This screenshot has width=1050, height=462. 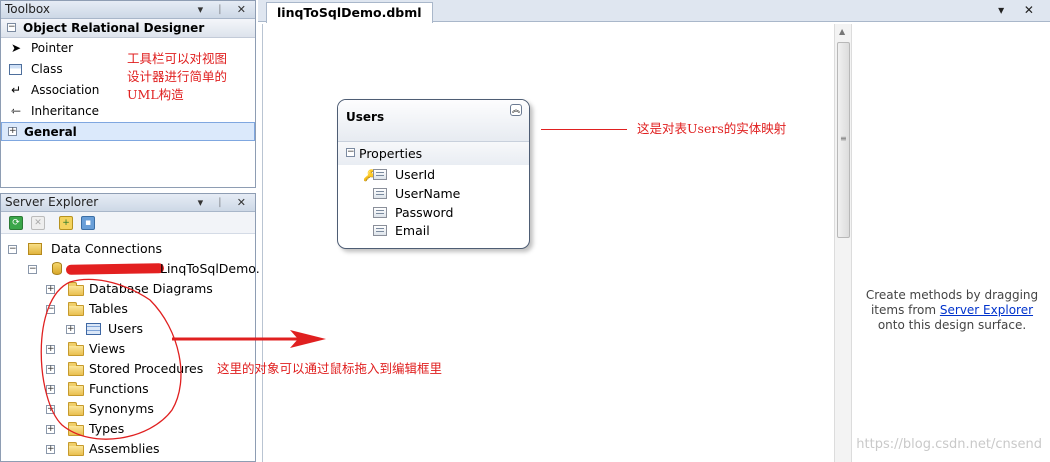 I want to click on drag-annotation-graphics, so click(x=183, y=359).